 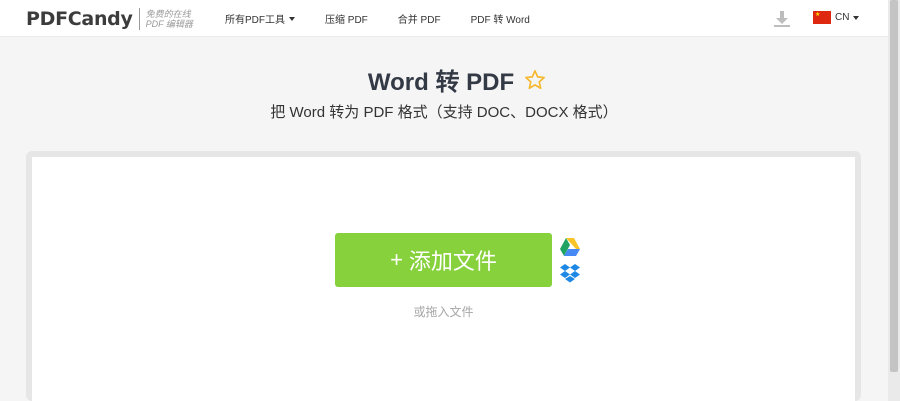 What do you see at coordinates (452, 261) in the screenshot?
I see `add-file-button-label: 添加文件` at bounding box center [452, 261].